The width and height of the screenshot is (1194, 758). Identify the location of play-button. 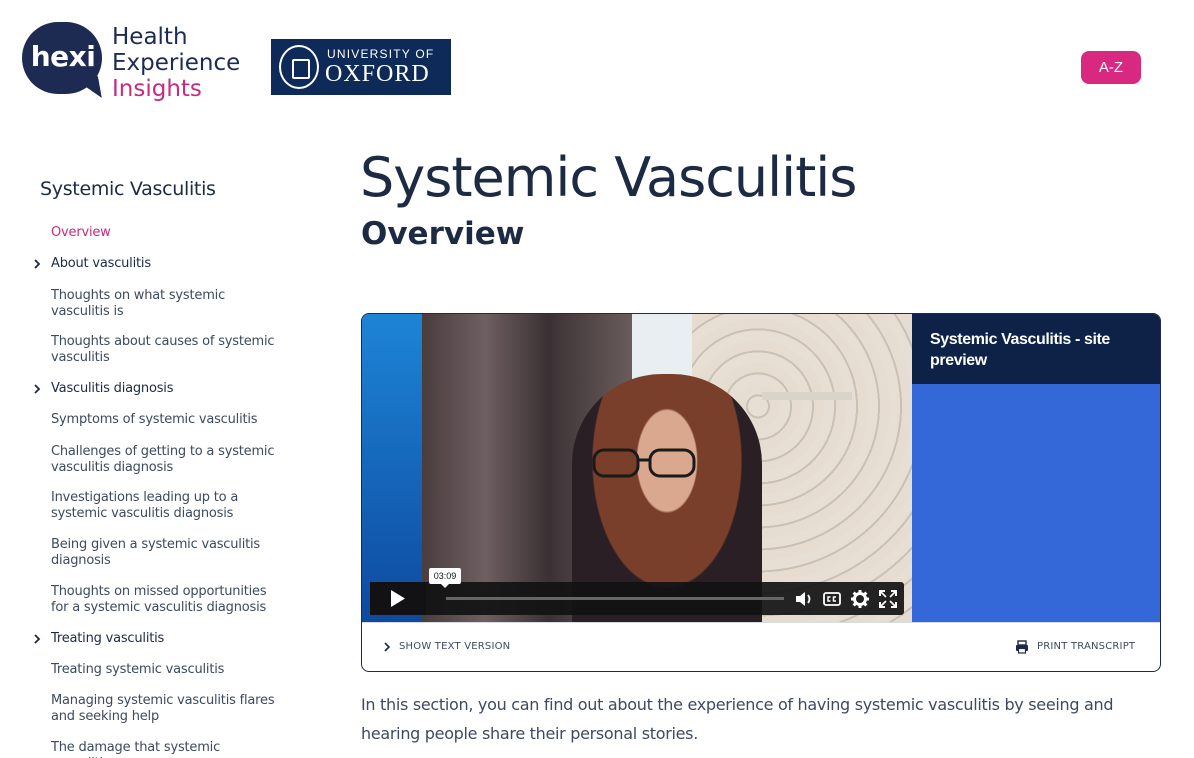
(398, 598).